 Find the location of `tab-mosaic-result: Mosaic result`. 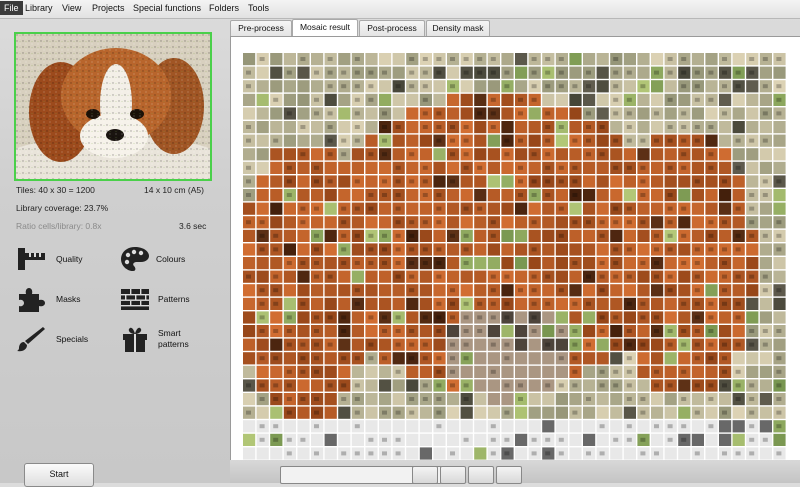

tab-mosaic-result: Mosaic result is located at coordinates (325, 27).